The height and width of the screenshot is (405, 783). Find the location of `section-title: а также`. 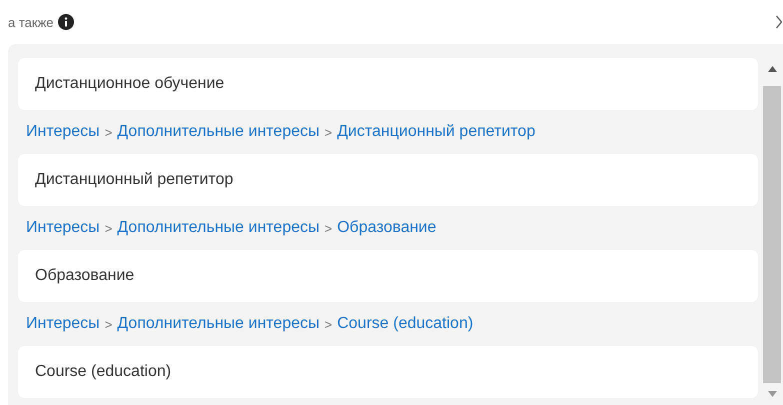

section-title: а также is located at coordinates (31, 22).